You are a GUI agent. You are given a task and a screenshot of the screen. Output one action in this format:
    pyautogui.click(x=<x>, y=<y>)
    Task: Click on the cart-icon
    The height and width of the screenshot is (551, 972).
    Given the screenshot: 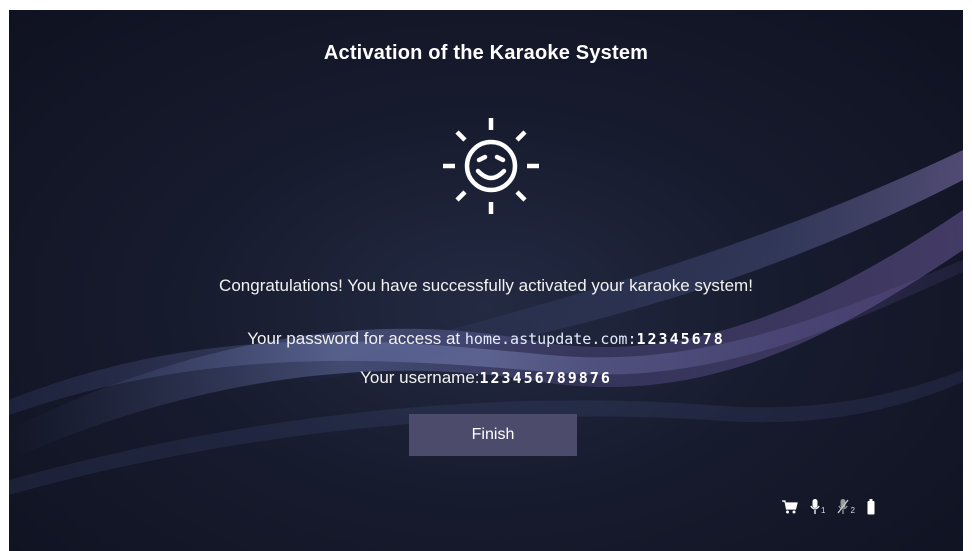 What is the action you would take?
    pyautogui.click(x=790, y=507)
    